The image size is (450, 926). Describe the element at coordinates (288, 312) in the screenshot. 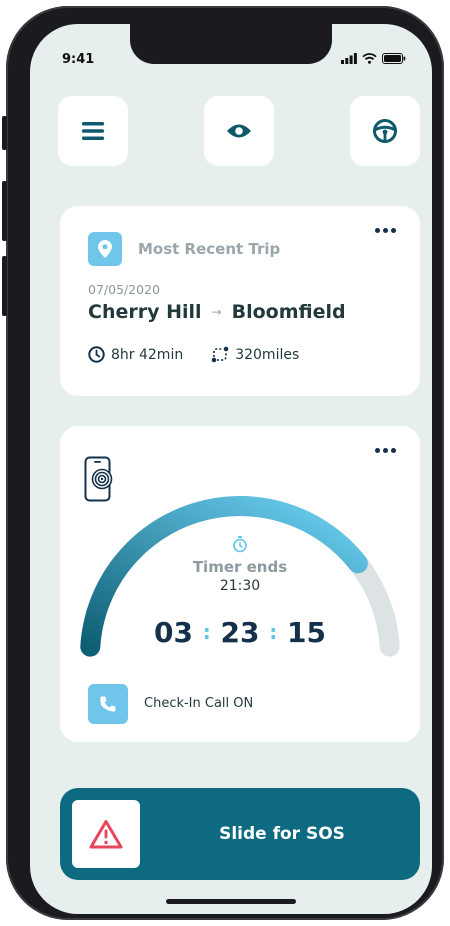

I see `trip-destination: Bloomfield` at that location.